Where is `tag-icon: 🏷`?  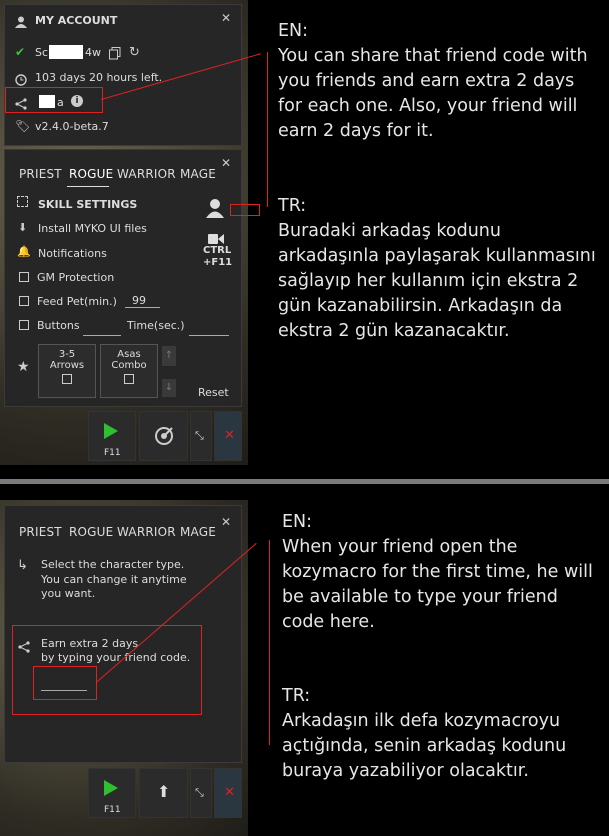 tag-icon: 🏷 is located at coordinates (23, 126).